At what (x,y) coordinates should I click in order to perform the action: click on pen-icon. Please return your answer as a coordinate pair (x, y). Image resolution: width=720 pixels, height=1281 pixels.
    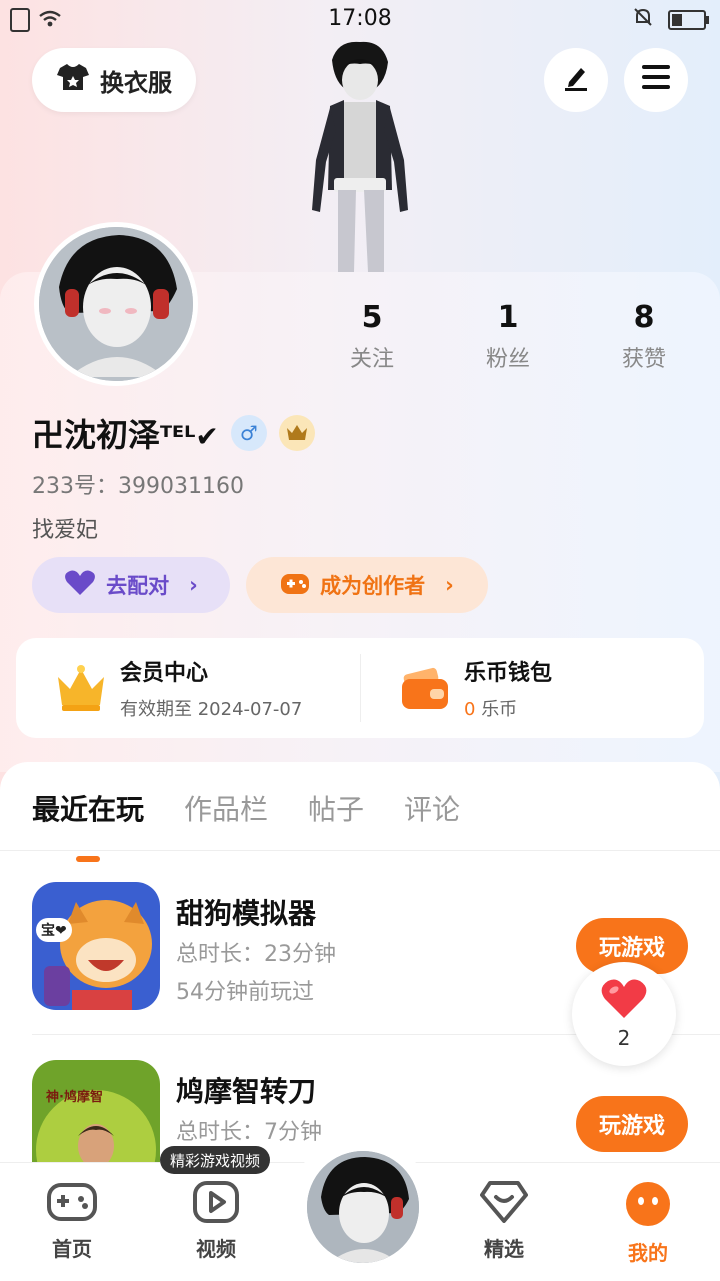
    Looking at the image, I should click on (576, 80).